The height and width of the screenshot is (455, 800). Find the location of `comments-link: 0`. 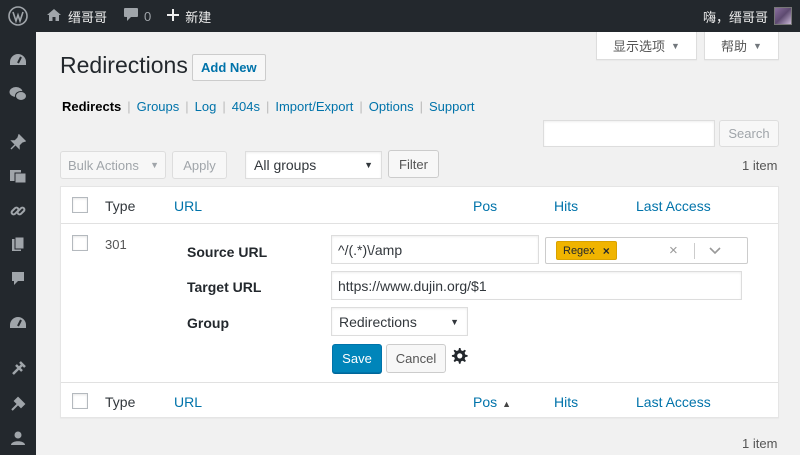

comments-link: 0 is located at coordinates (137, 16).